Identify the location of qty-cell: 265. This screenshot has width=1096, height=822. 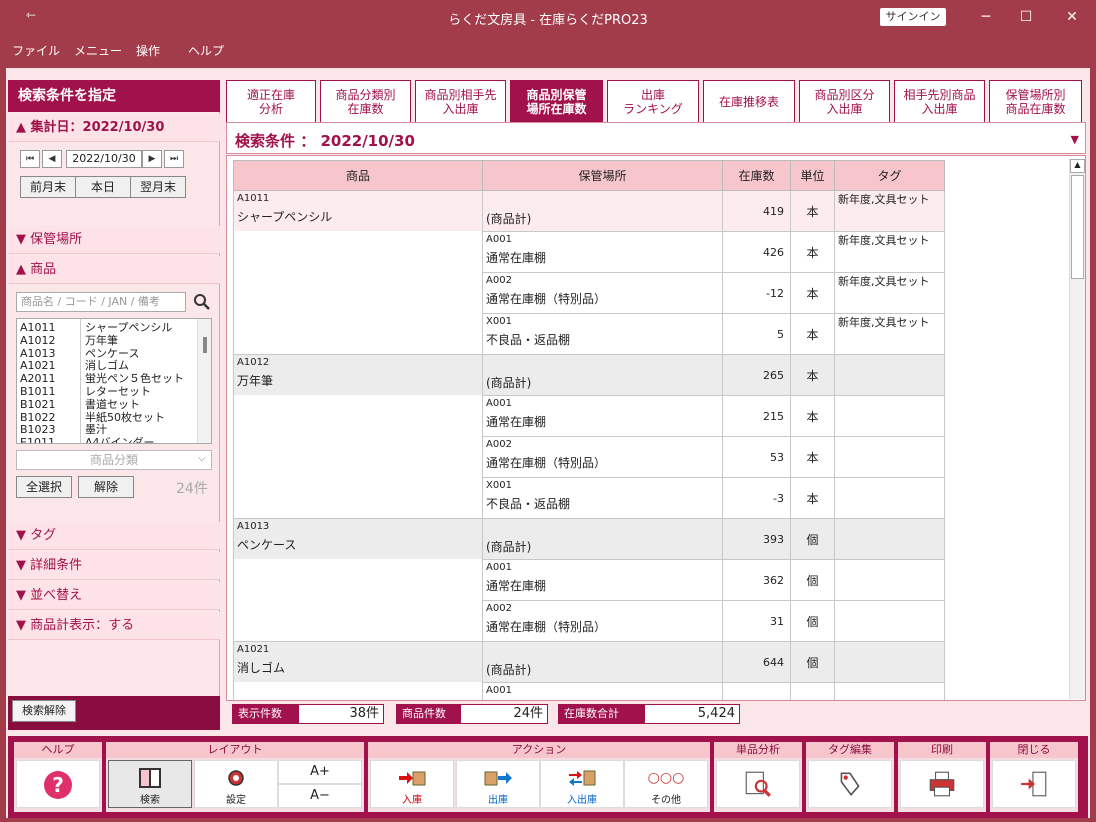
(756, 375).